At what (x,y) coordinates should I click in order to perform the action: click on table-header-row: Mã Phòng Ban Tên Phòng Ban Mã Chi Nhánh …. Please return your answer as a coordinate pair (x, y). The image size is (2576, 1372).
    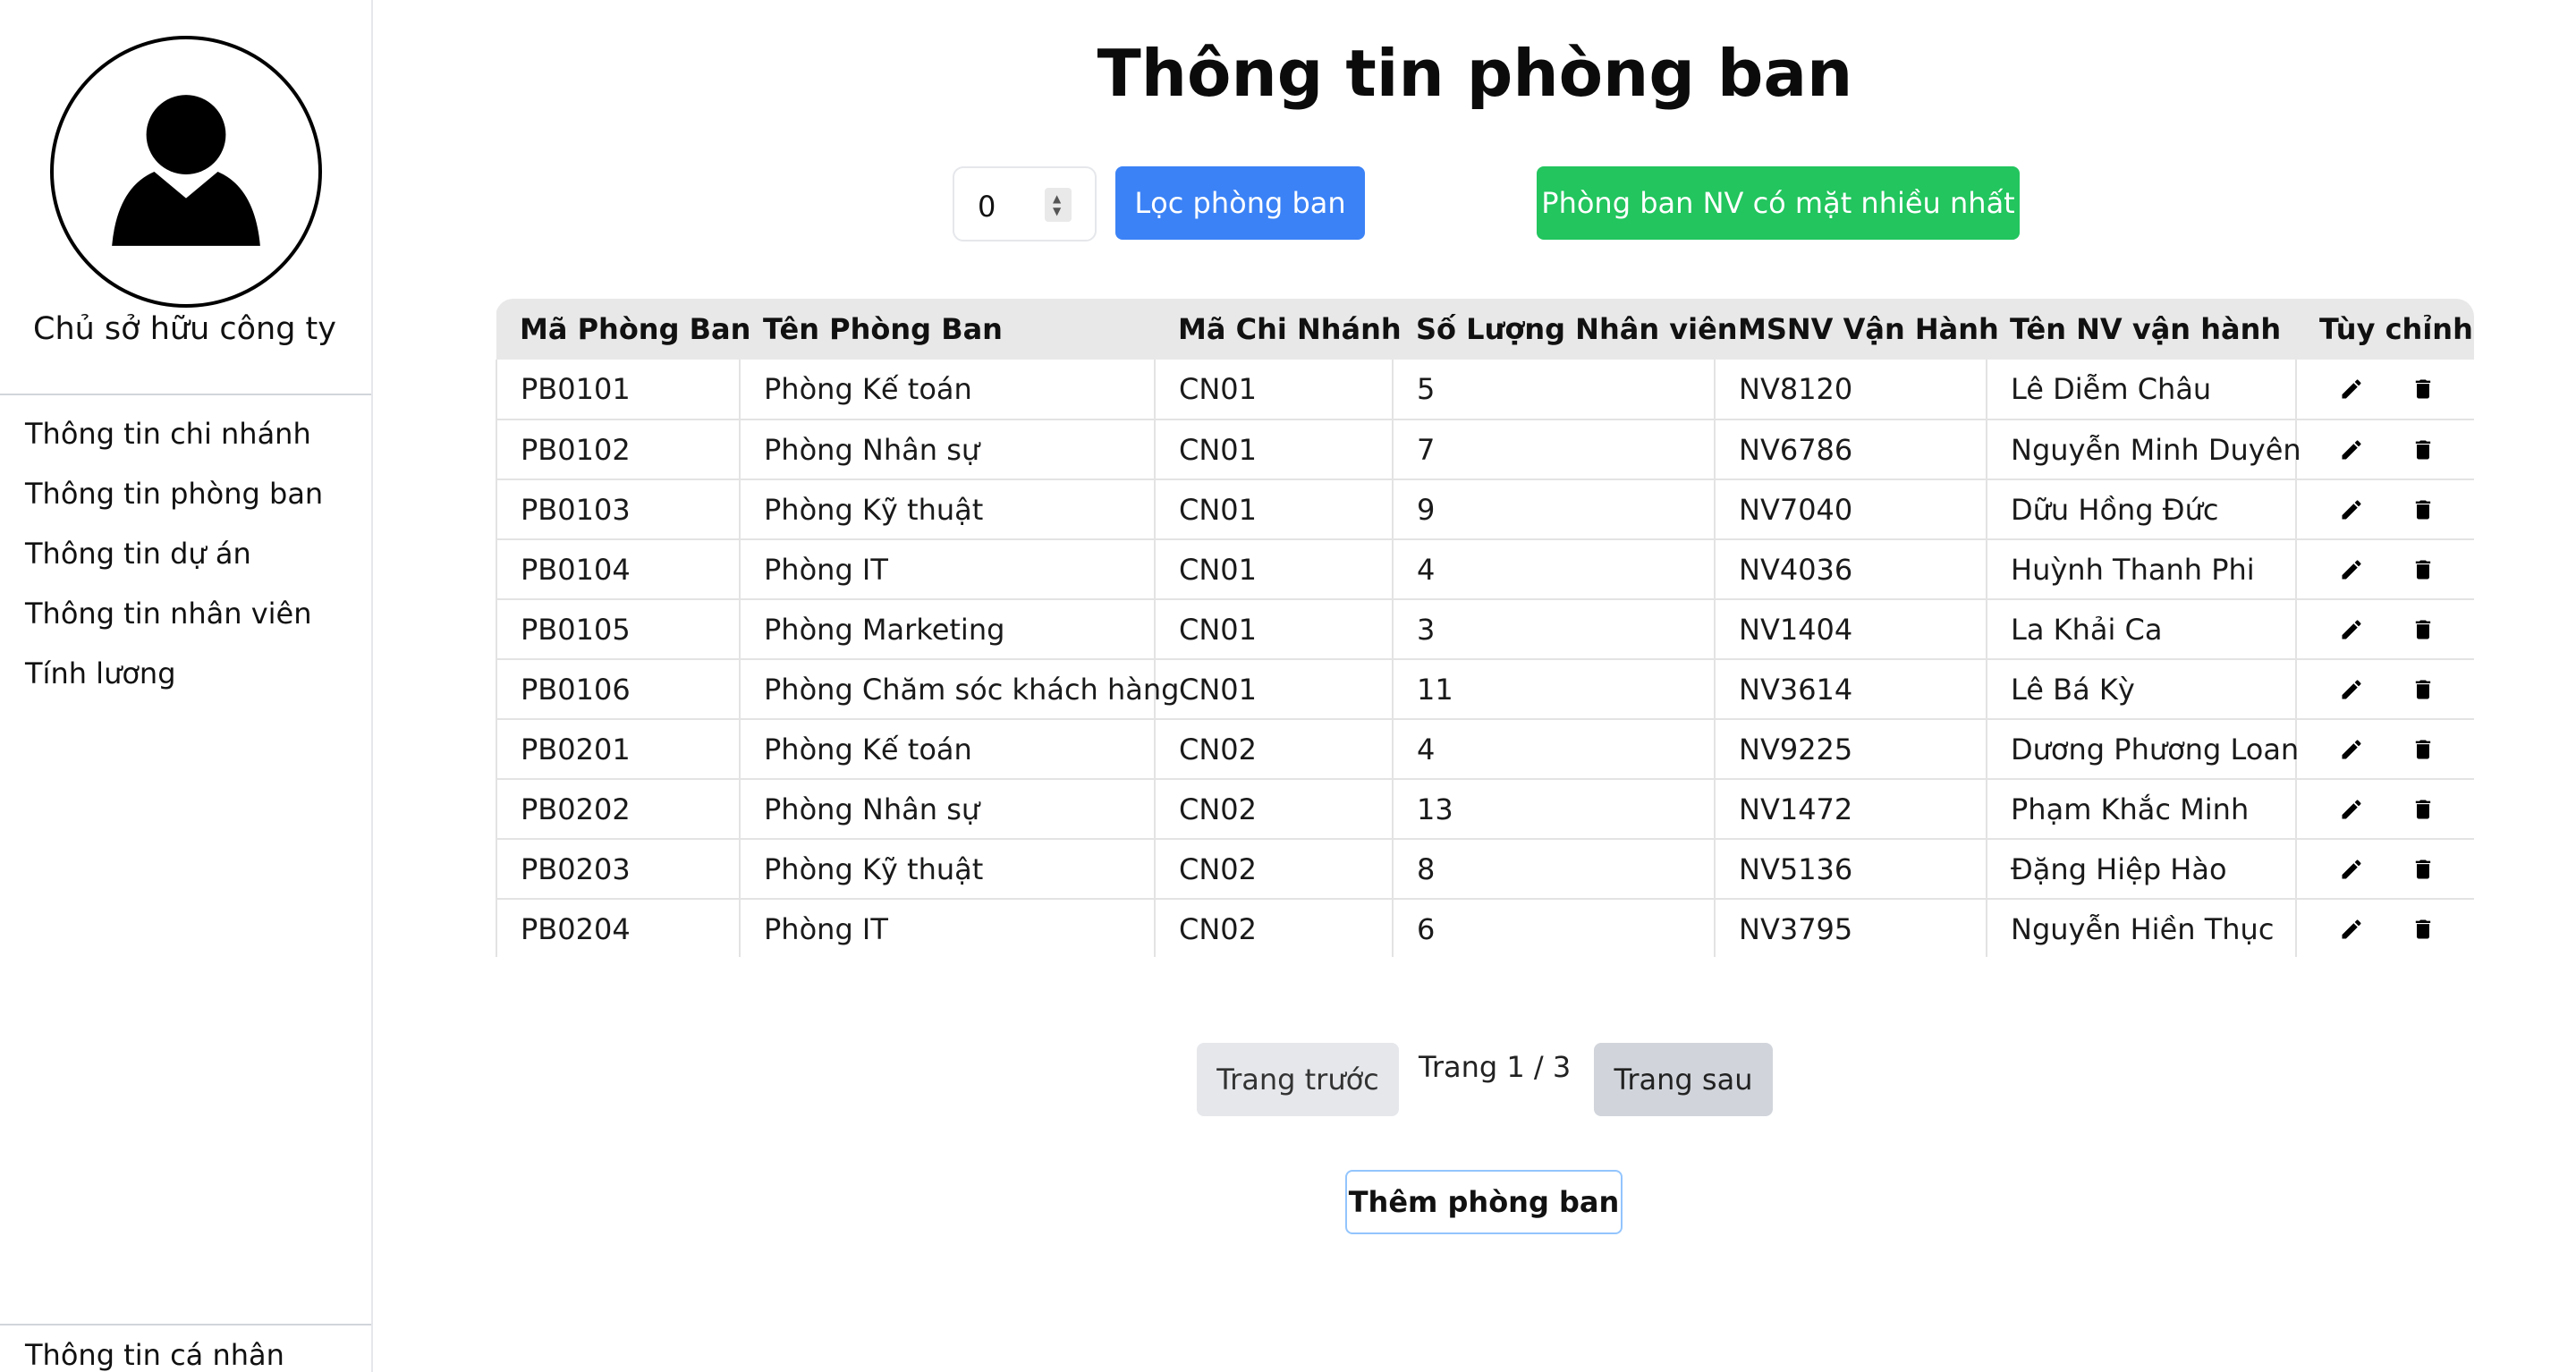
    Looking at the image, I should click on (1485, 329).